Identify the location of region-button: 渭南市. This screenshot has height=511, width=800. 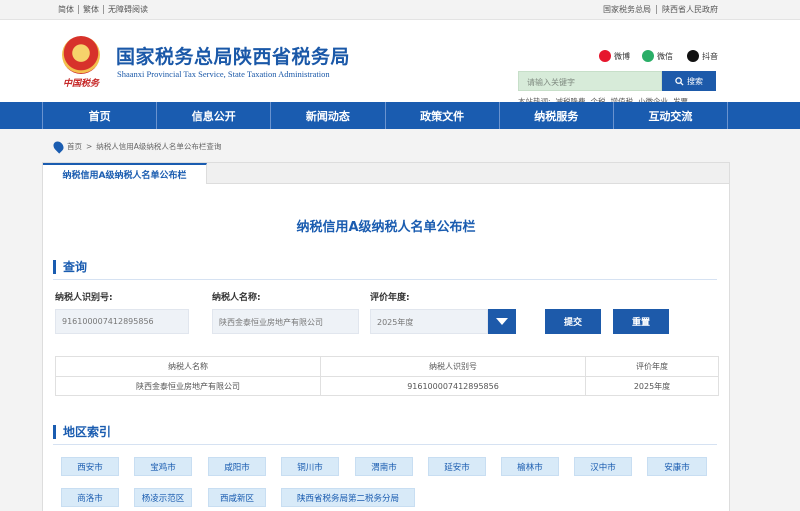
(384, 466).